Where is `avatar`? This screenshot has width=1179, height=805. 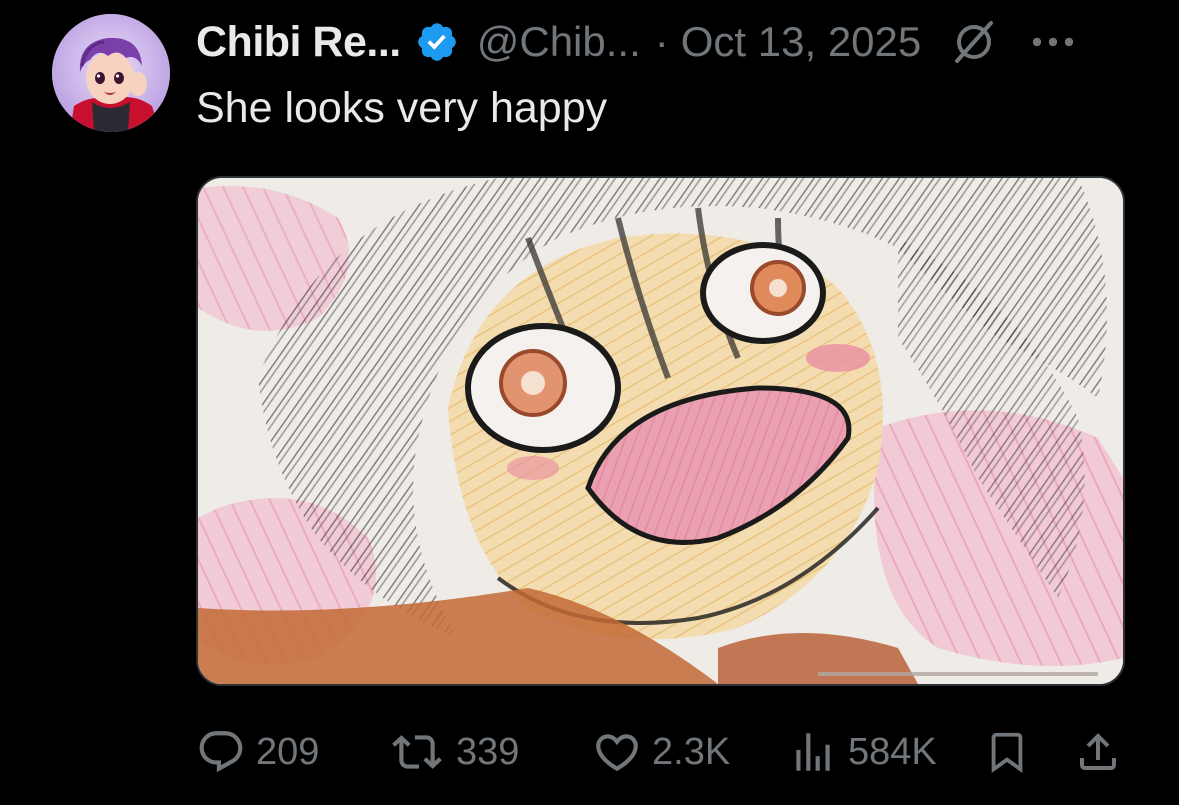
avatar is located at coordinates (111, 73).